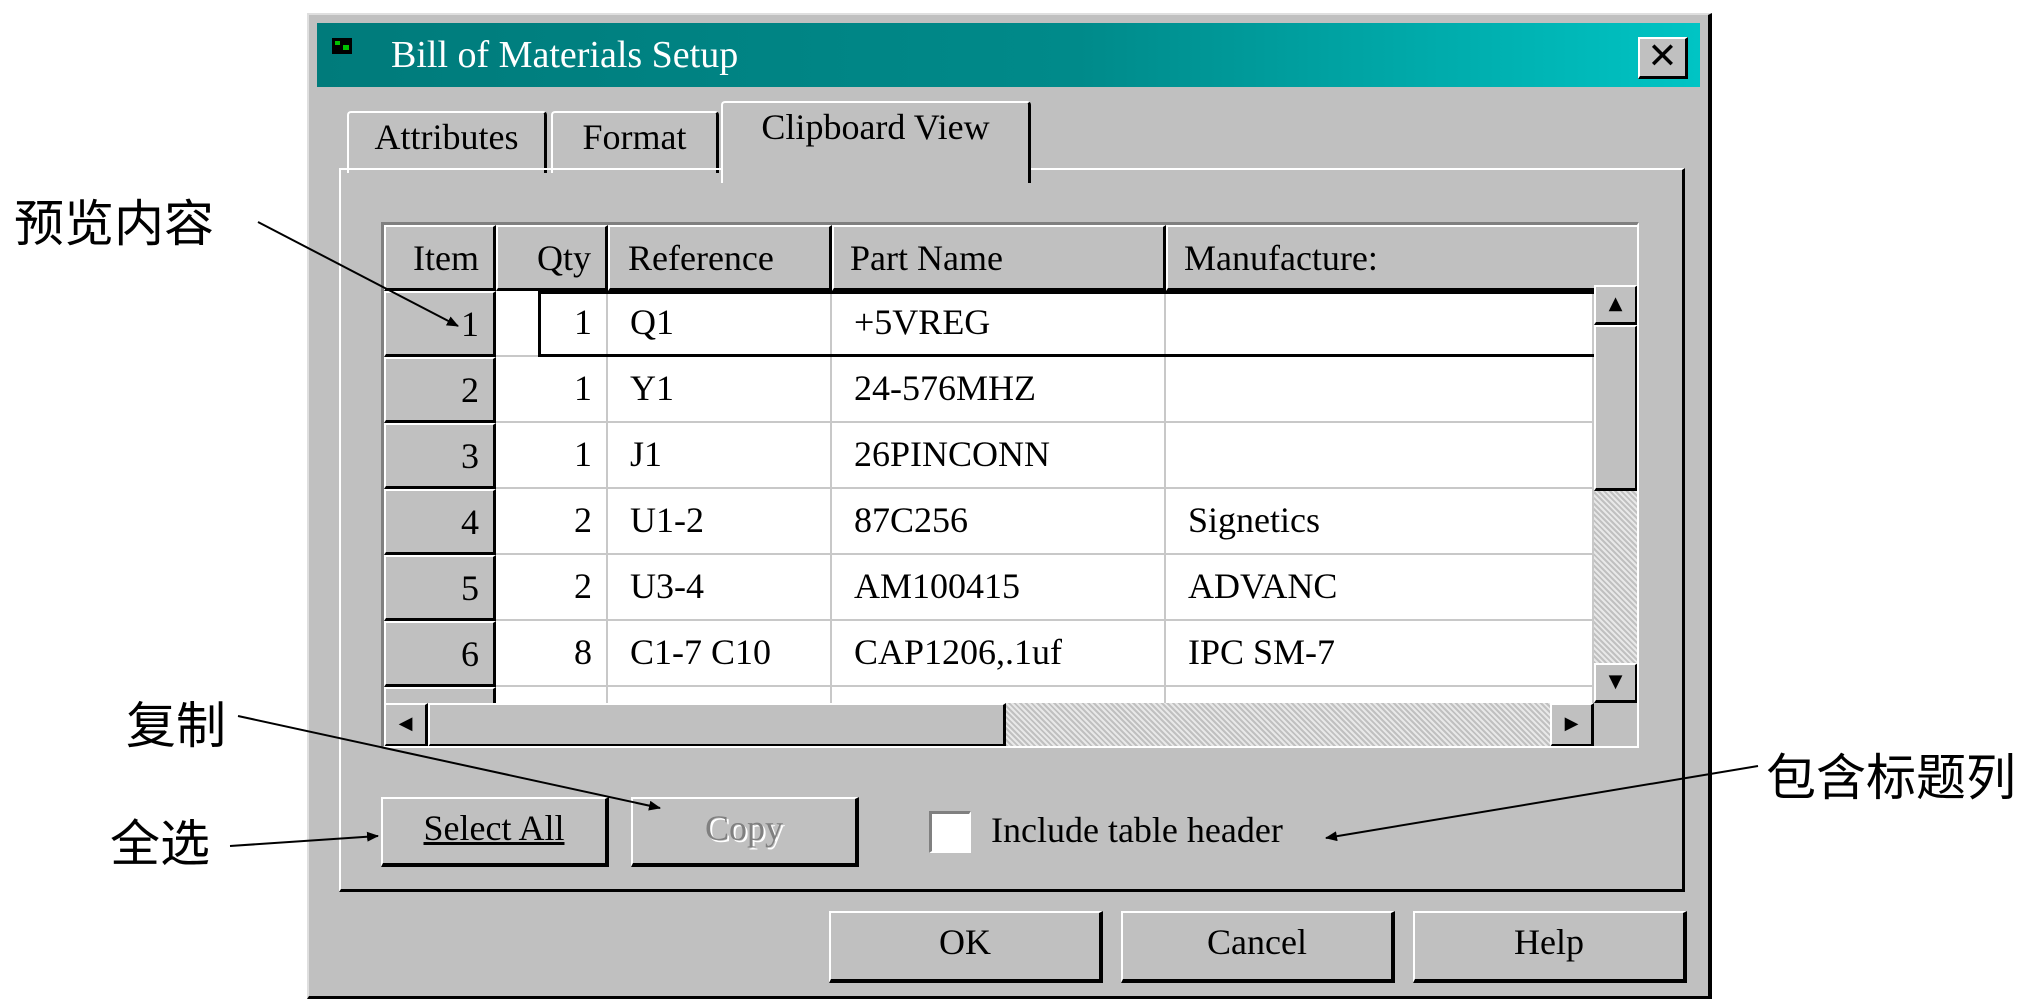  I want to click on arrow-include-header, so click(1542, 803).